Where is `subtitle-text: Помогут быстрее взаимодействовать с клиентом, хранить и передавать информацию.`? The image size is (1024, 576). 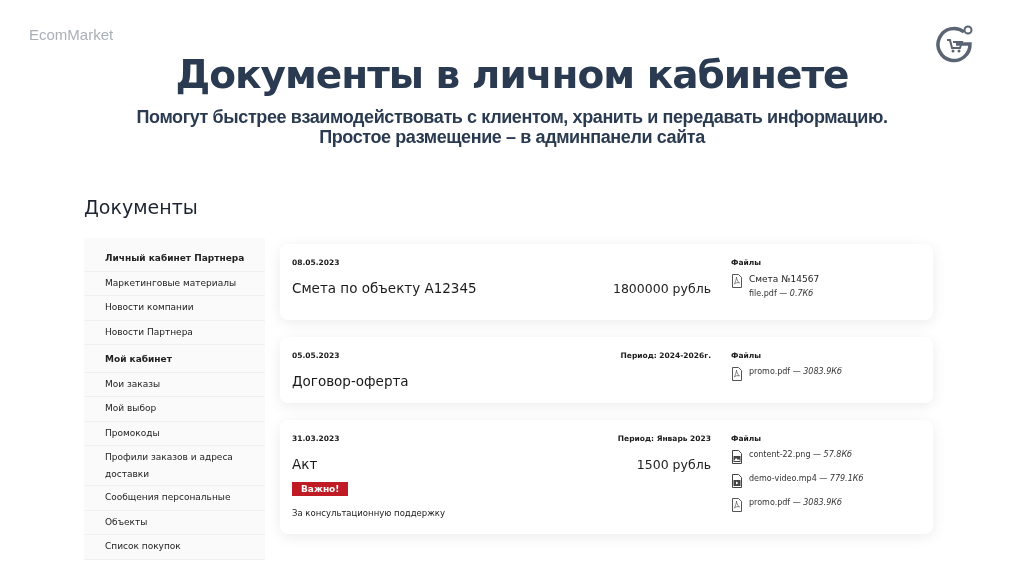
subtitle-text: Помогут быстрее взаимодействовать с клиентом, хранить и передавать информацию. is located at coordinates (512, 117).